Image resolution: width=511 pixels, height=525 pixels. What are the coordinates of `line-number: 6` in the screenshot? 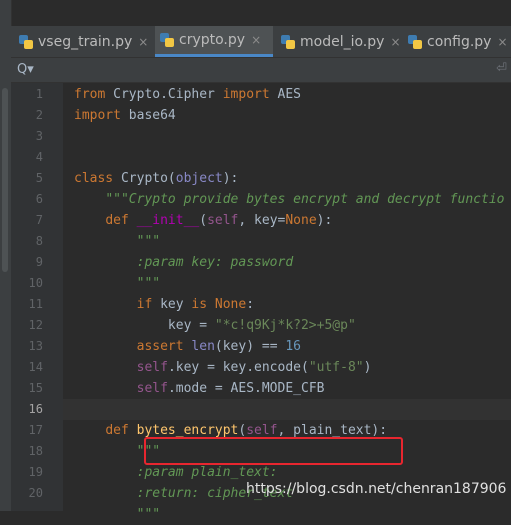 It's located at (39, 199).